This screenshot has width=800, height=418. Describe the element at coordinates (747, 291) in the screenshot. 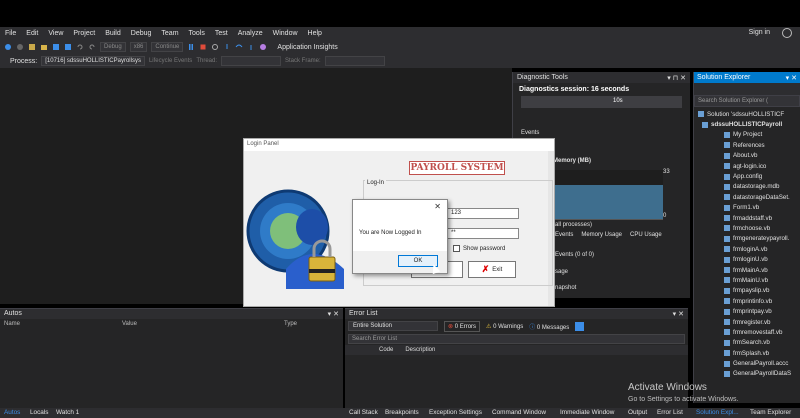

I see `solution-tree-item: frmpayslip.vb` at that location.